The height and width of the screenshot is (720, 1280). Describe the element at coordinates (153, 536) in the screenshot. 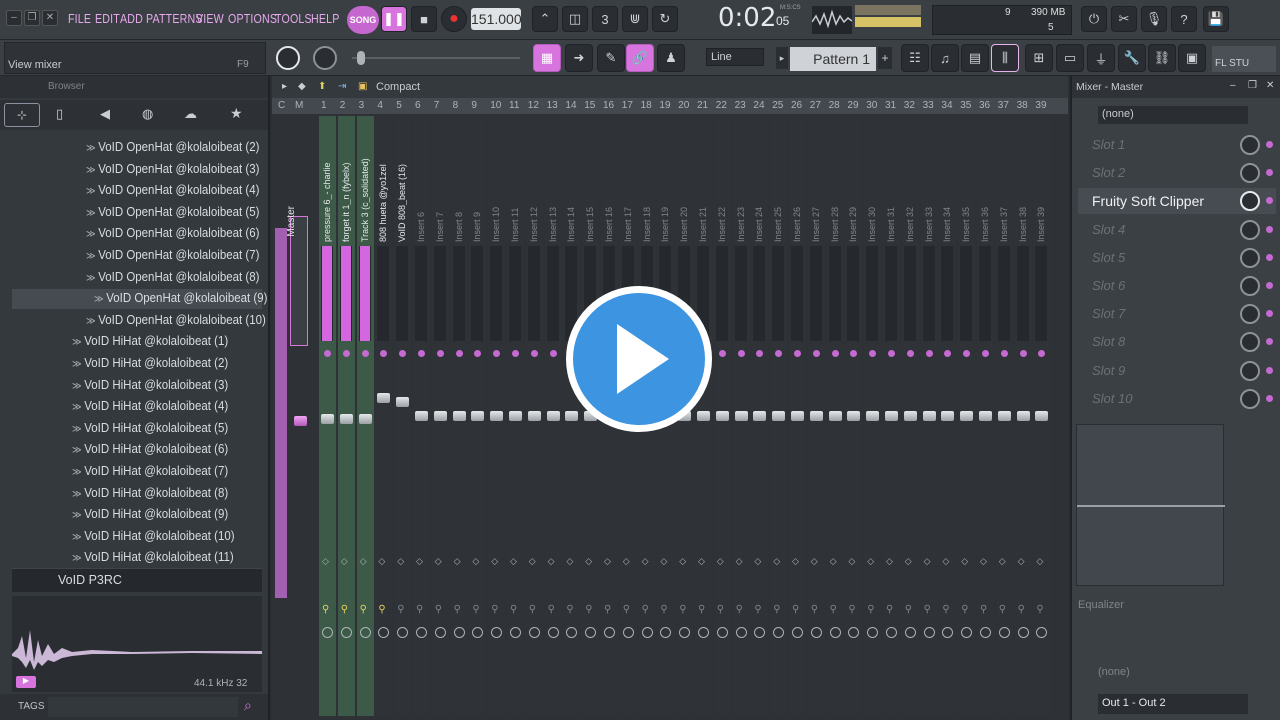

I see `browser-item: ≫ VoID HiHat @kolaloibeat (10)` at that location.